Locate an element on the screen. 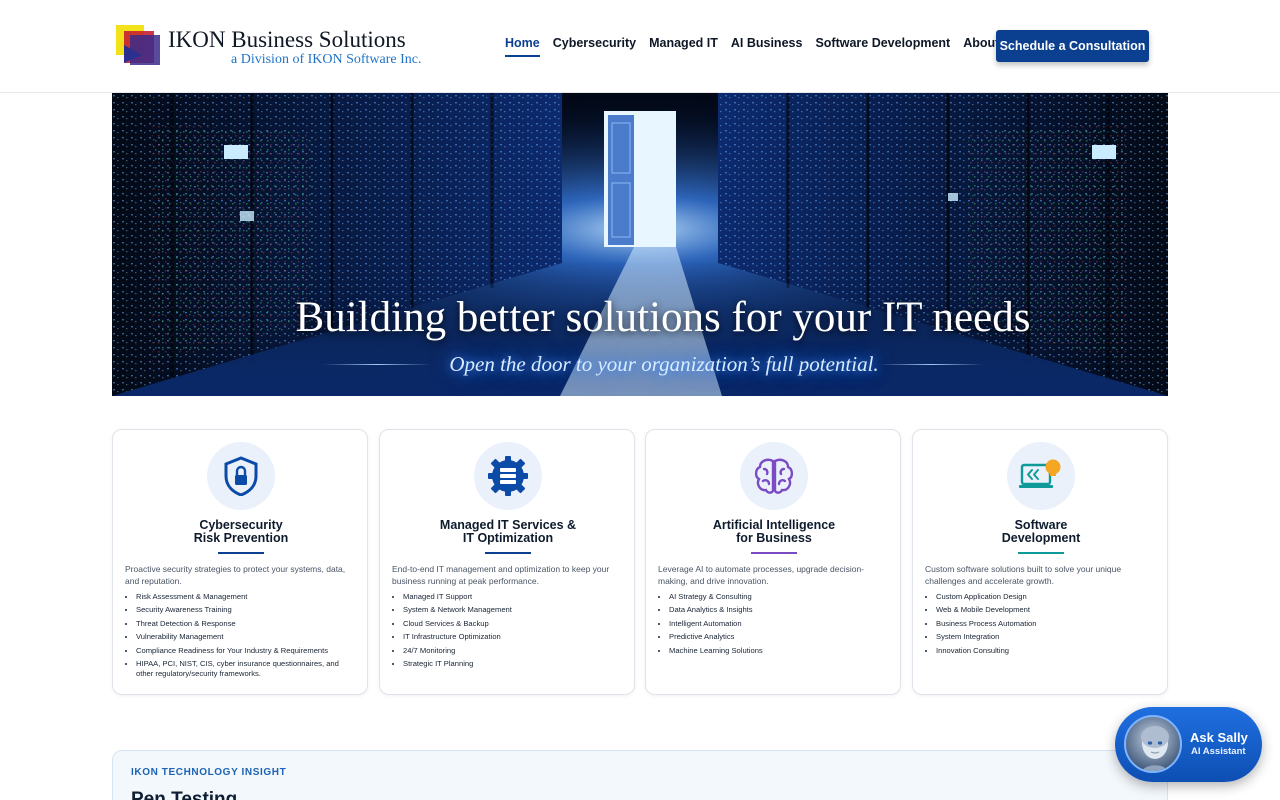 The height and width of the screenshot is (800, 1280). assistant-role: AI Assistant is located at coordinates (1218, 751).